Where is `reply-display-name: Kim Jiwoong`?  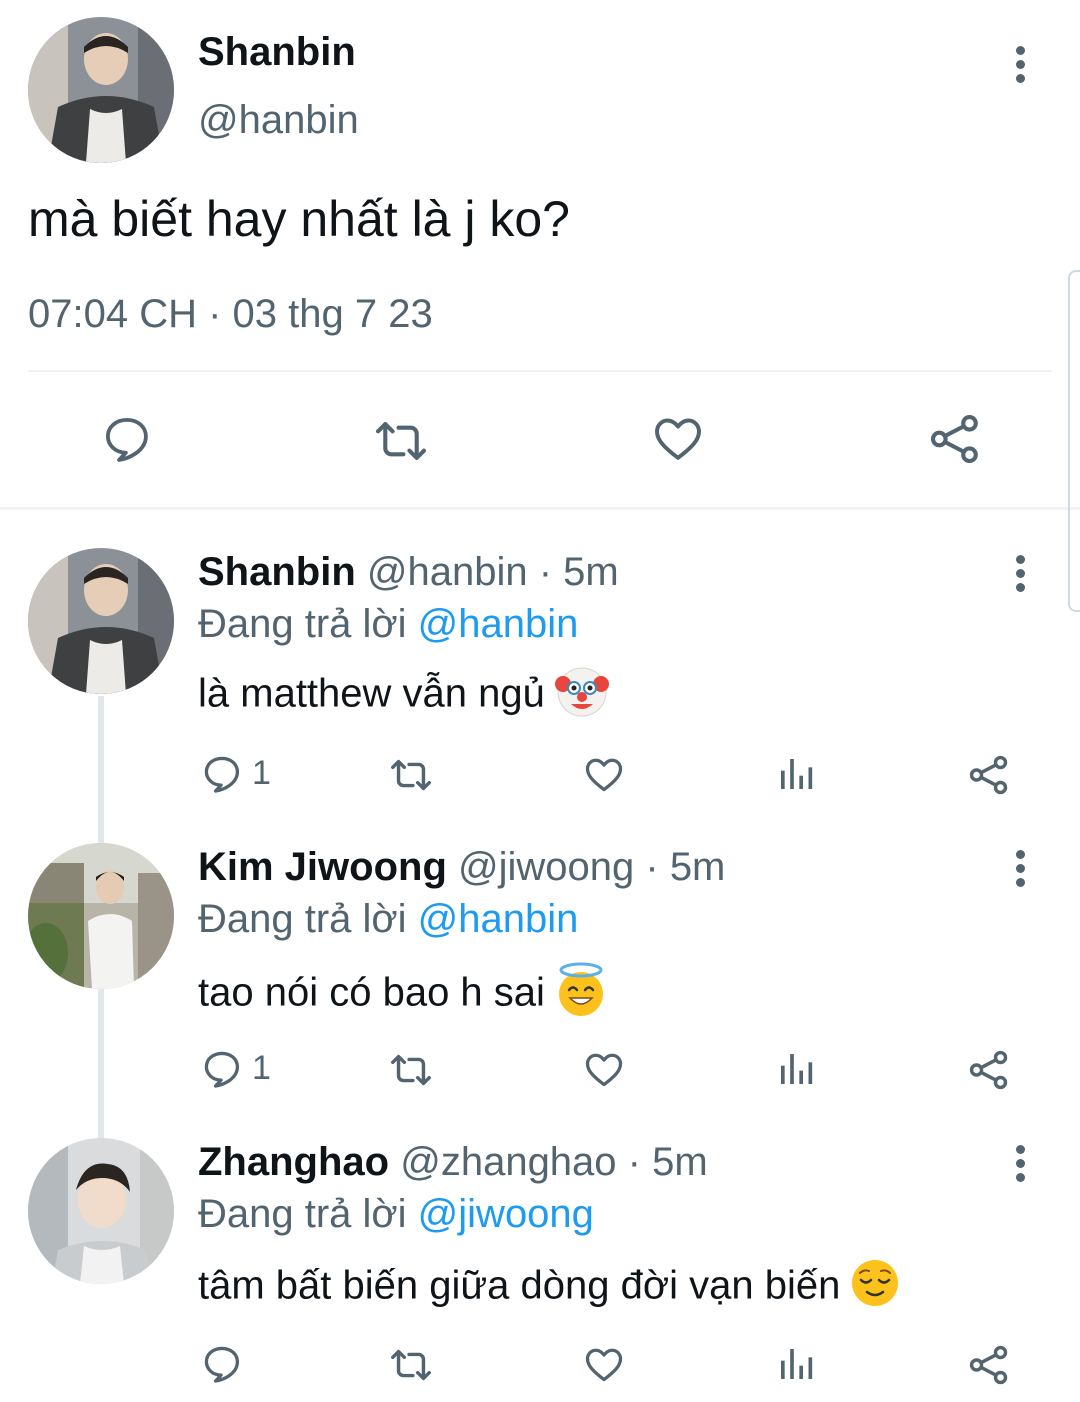
reply-display-name: Kim Jiwoong is located at coordinates (322, 867).